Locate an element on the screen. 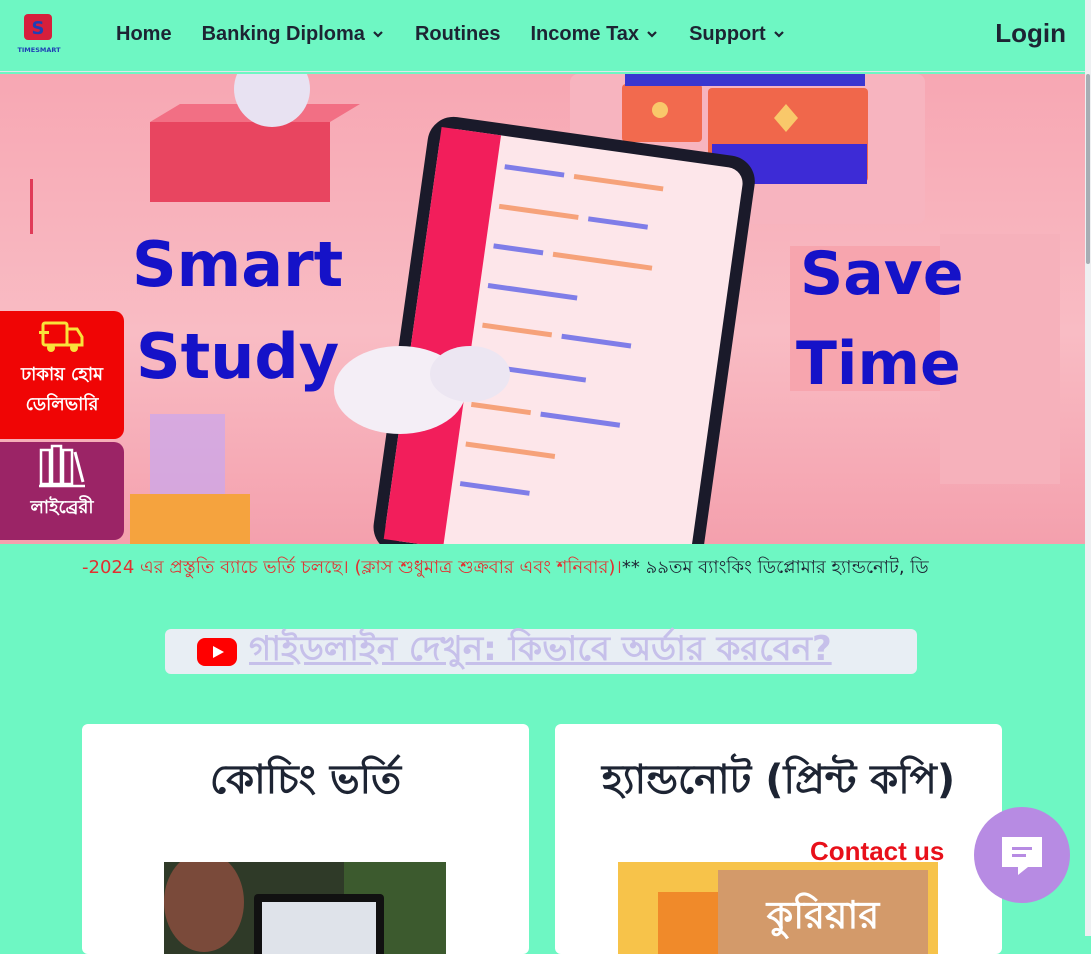 The height and width of the screenshot is (954, 1091). nav-income-tax: Income Tax is located at coordinates (595, 34).